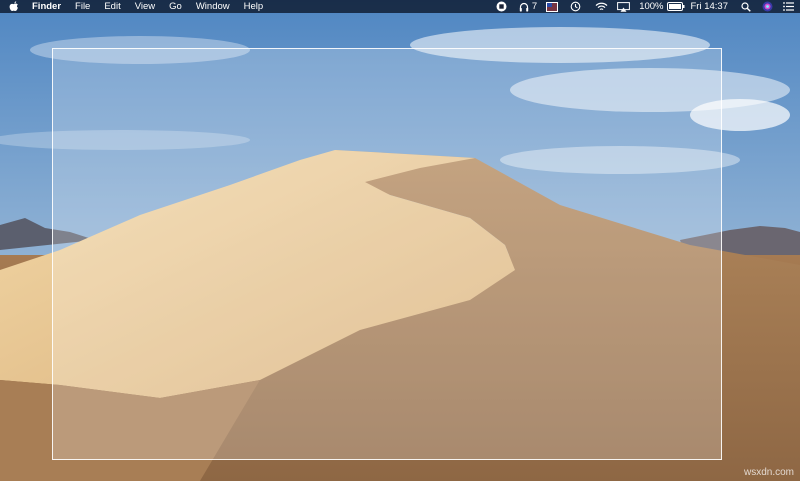 This screenshot has height=481, width=800. I want to click on watermark: wsxdn.com, so click(768, 472).